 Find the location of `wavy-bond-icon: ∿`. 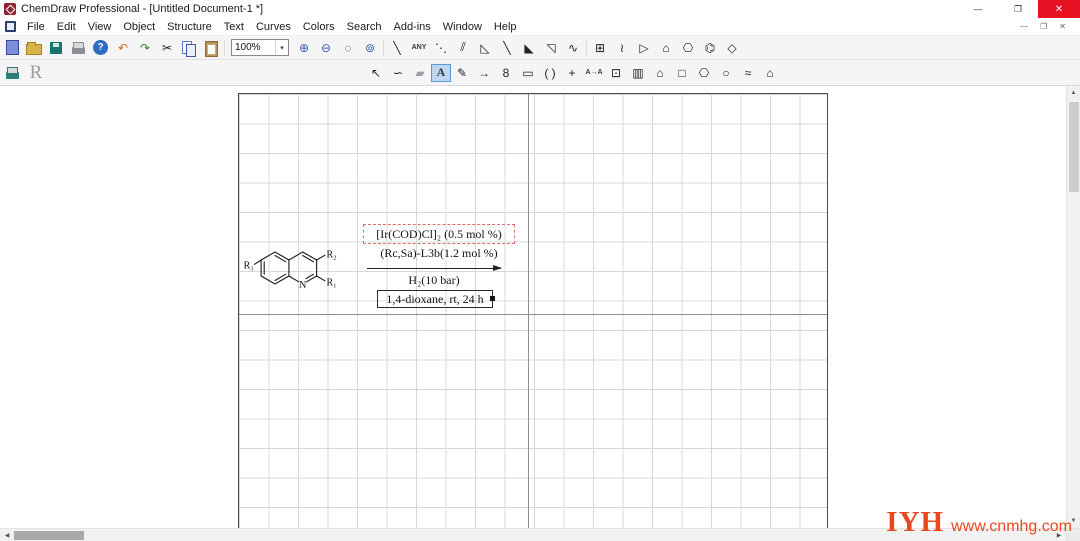

wavy-bond-icon: ∿ is located at coordinates (573, 48).